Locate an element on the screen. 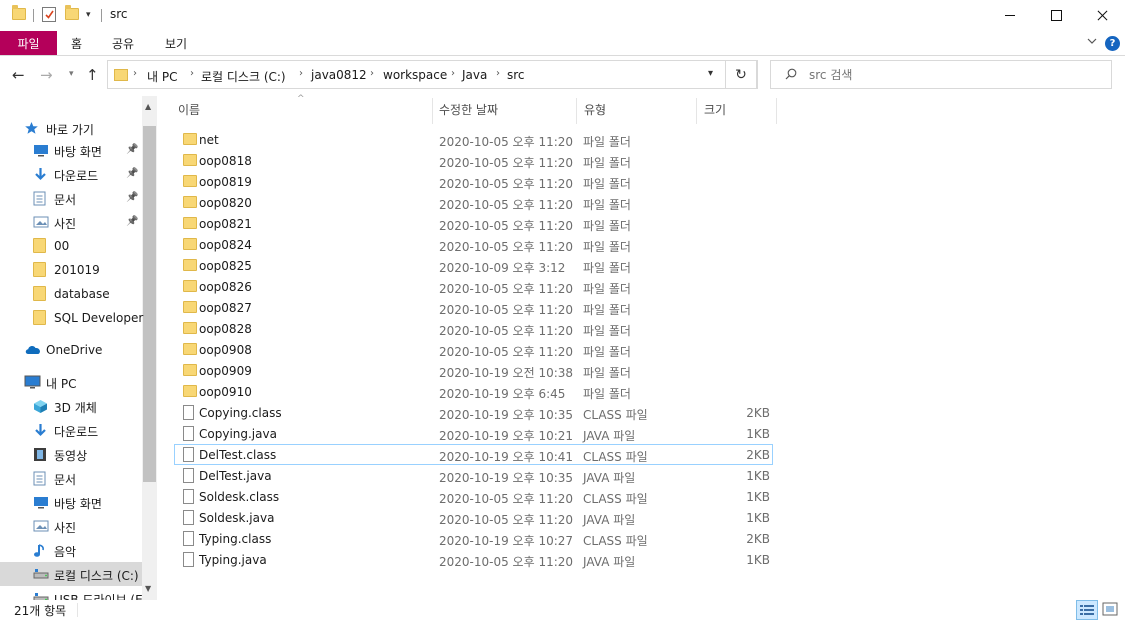 This screenshot has width=1125, height=622. tab-home: 홈 is located at coordinates (76, 43).